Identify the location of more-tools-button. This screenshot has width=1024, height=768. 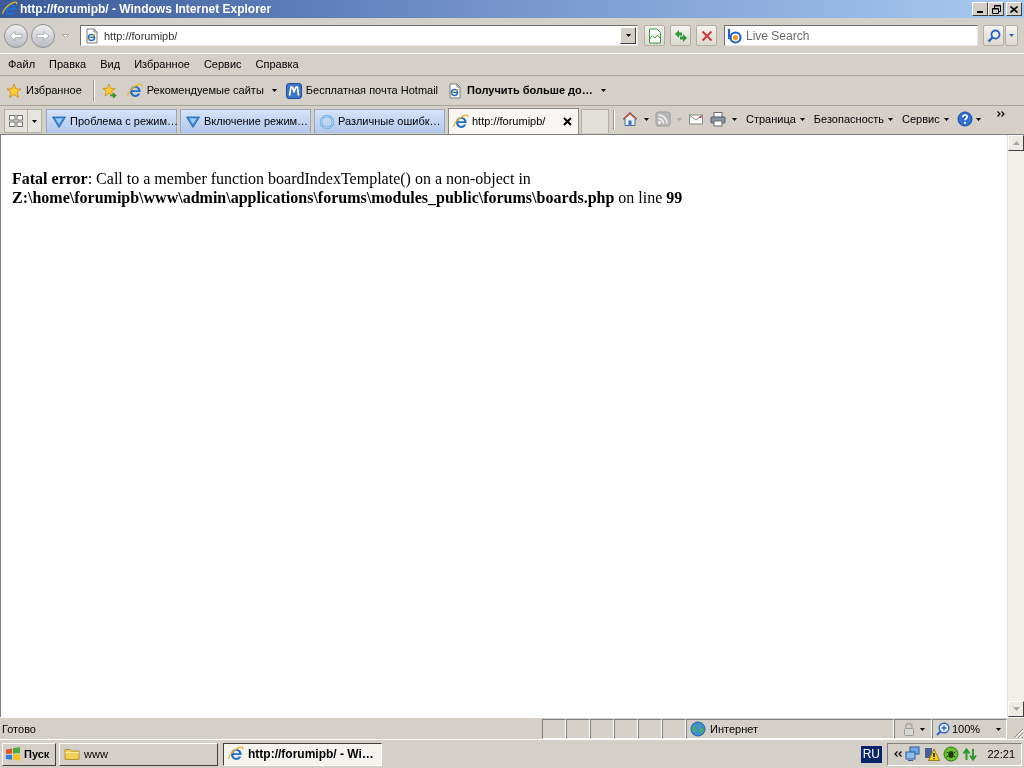
(1000, 114).